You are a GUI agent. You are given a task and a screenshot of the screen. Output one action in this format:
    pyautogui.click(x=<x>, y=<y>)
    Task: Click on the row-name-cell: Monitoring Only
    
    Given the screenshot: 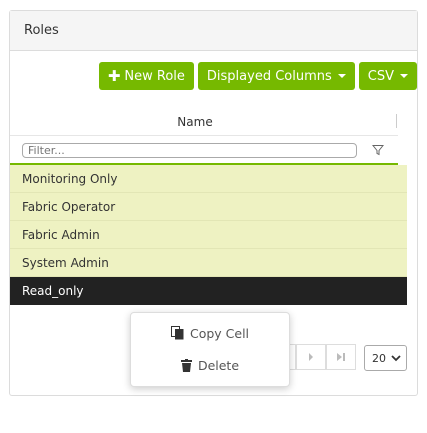 What is the action you would take?
    pyautogui.click(x=70, y=179)
    